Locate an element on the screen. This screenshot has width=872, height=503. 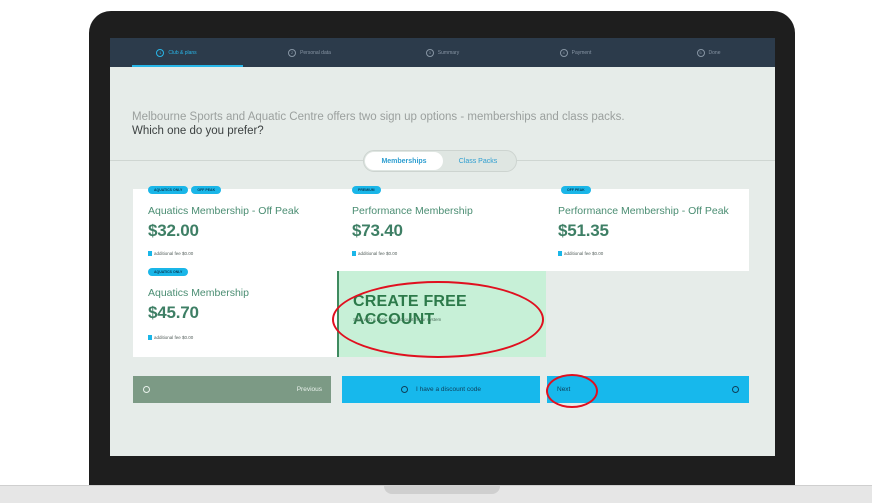
step-number-icon: 1 is located at coordinates (160, 52).